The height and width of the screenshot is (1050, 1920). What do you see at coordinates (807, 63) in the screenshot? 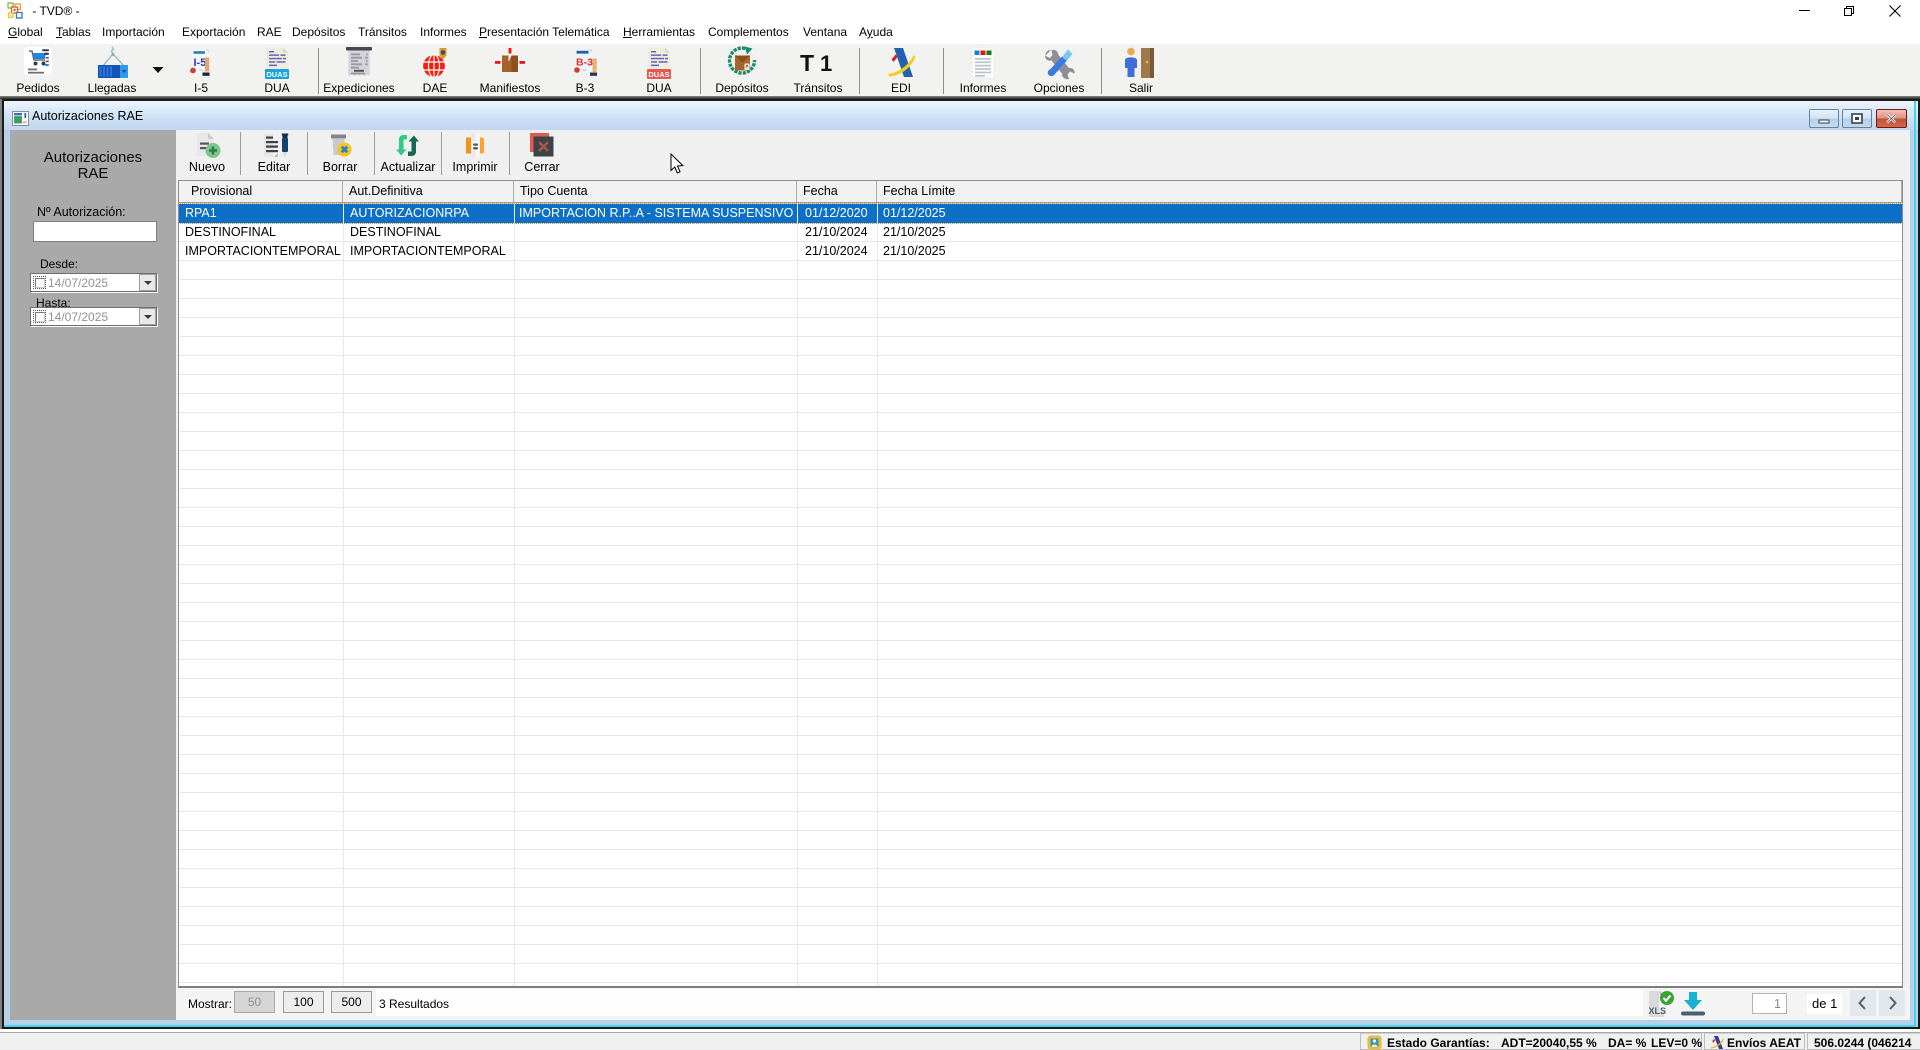
I see `svg-text: T` at bounding box center [807, 63].